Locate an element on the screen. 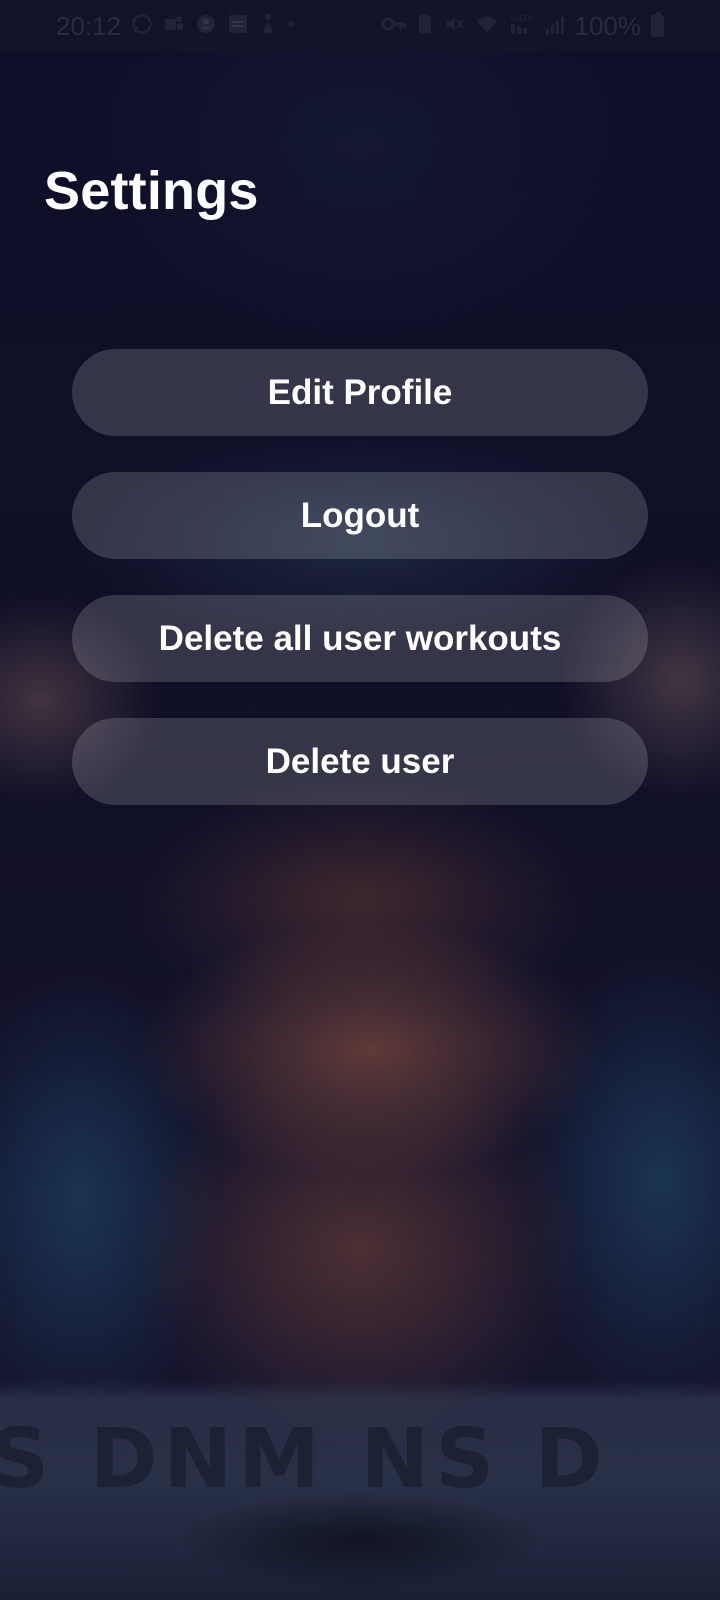  background-waistband-text: S DNM NS D is located at coordinates (304, 1459).